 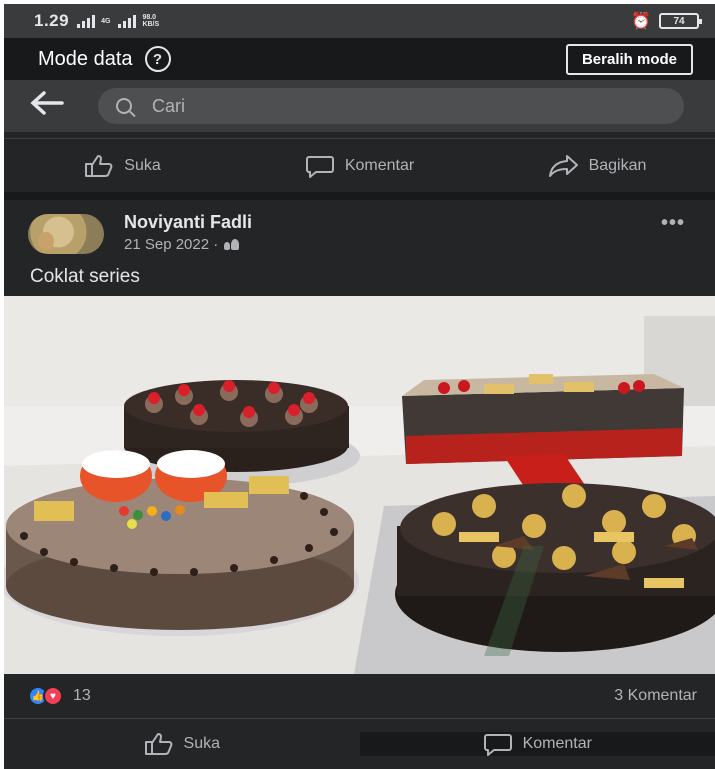 I want to click on alarm-icon: ⏰, so click(x=641, y=21).